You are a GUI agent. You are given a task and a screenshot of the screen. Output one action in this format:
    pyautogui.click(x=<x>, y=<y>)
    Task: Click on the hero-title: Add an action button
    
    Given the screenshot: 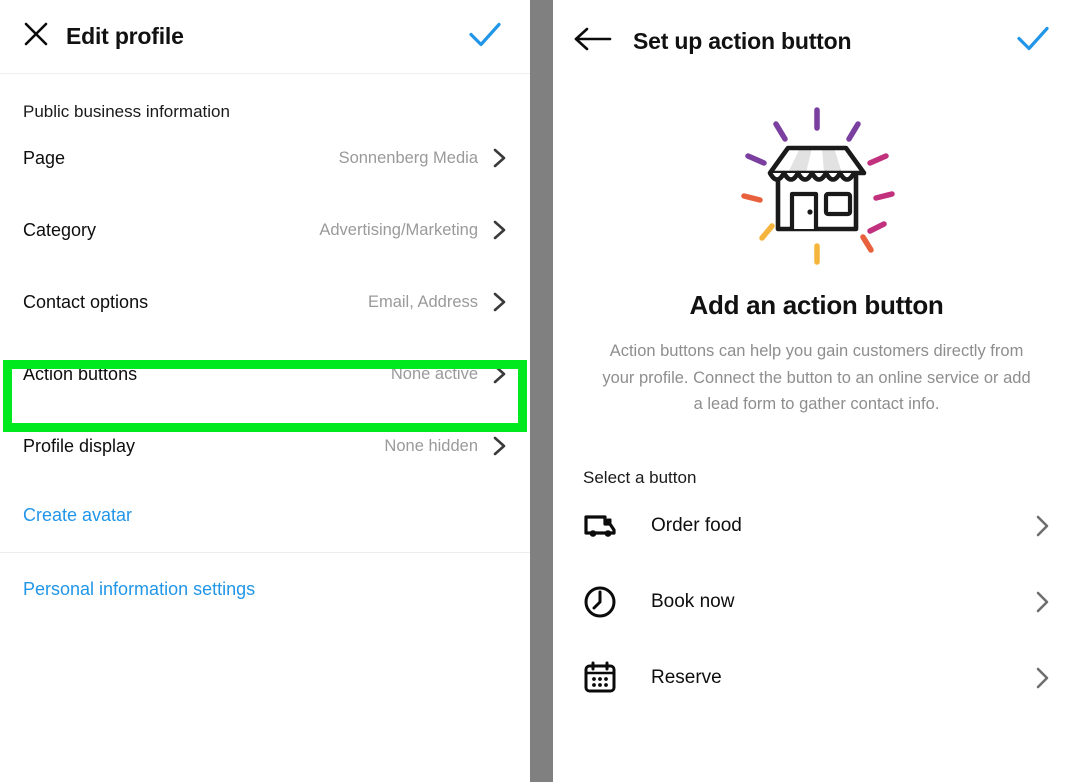 What is the action you would take?
    pyautogui.click(x=816, y=305)
    